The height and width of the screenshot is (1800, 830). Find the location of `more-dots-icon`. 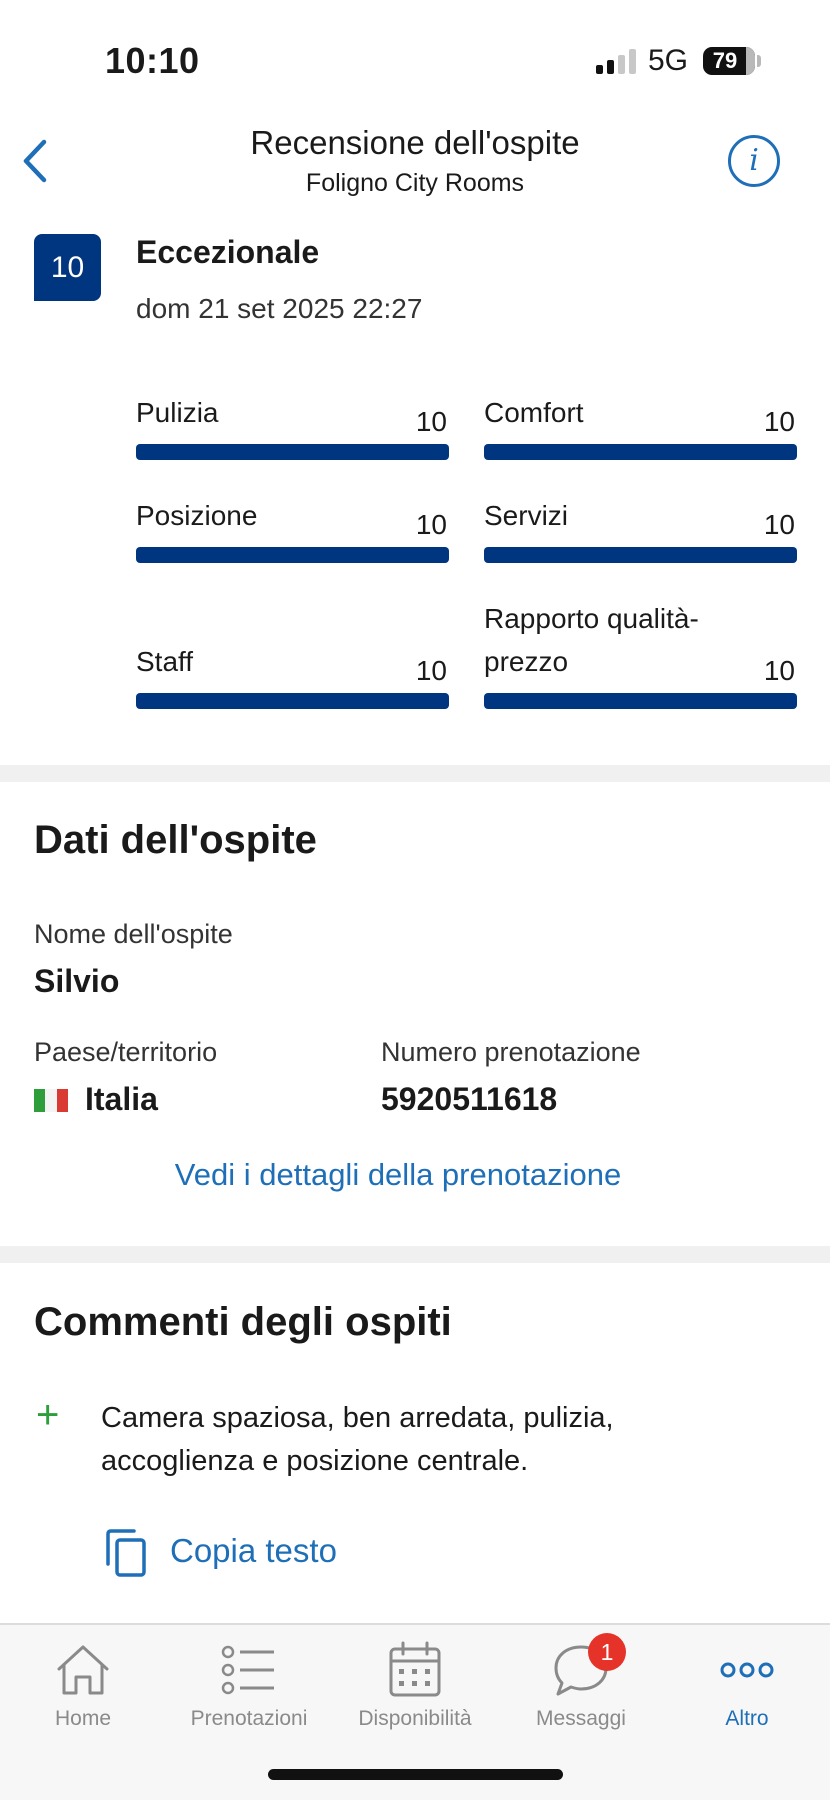

more-dots-icon is located at coordinates (747, 1670).